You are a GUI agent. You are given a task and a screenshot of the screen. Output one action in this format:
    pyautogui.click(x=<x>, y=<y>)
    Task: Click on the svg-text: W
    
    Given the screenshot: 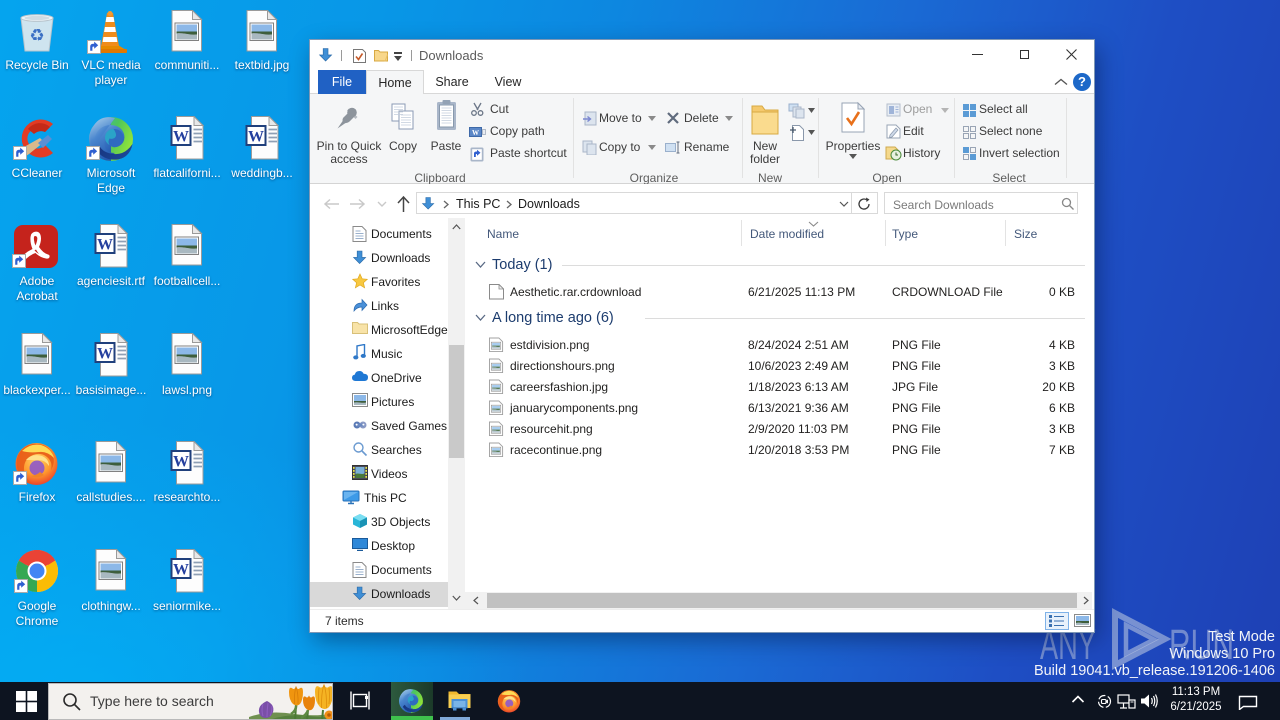 What is the action you would take?
    pyautogui.click(x=475, y=133)
    